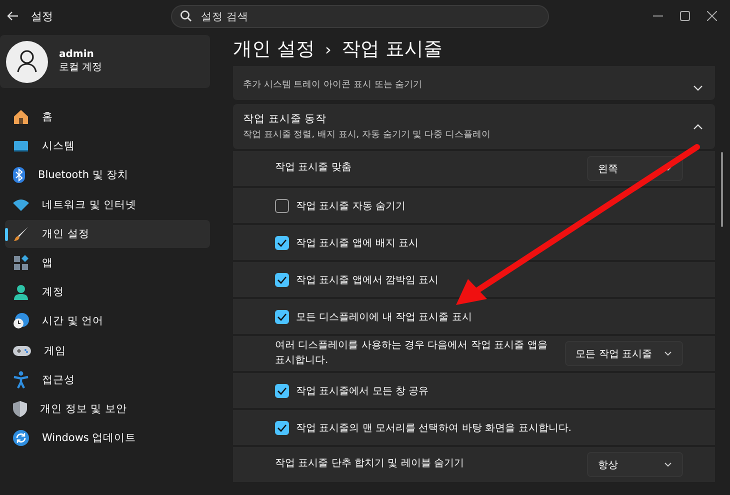 The height and width of the screenshot is (495, 730). What do you see at coordinates (21, 321) in the screenshot?
I see `globe-clock-icon` at bounding box center [21, 321].